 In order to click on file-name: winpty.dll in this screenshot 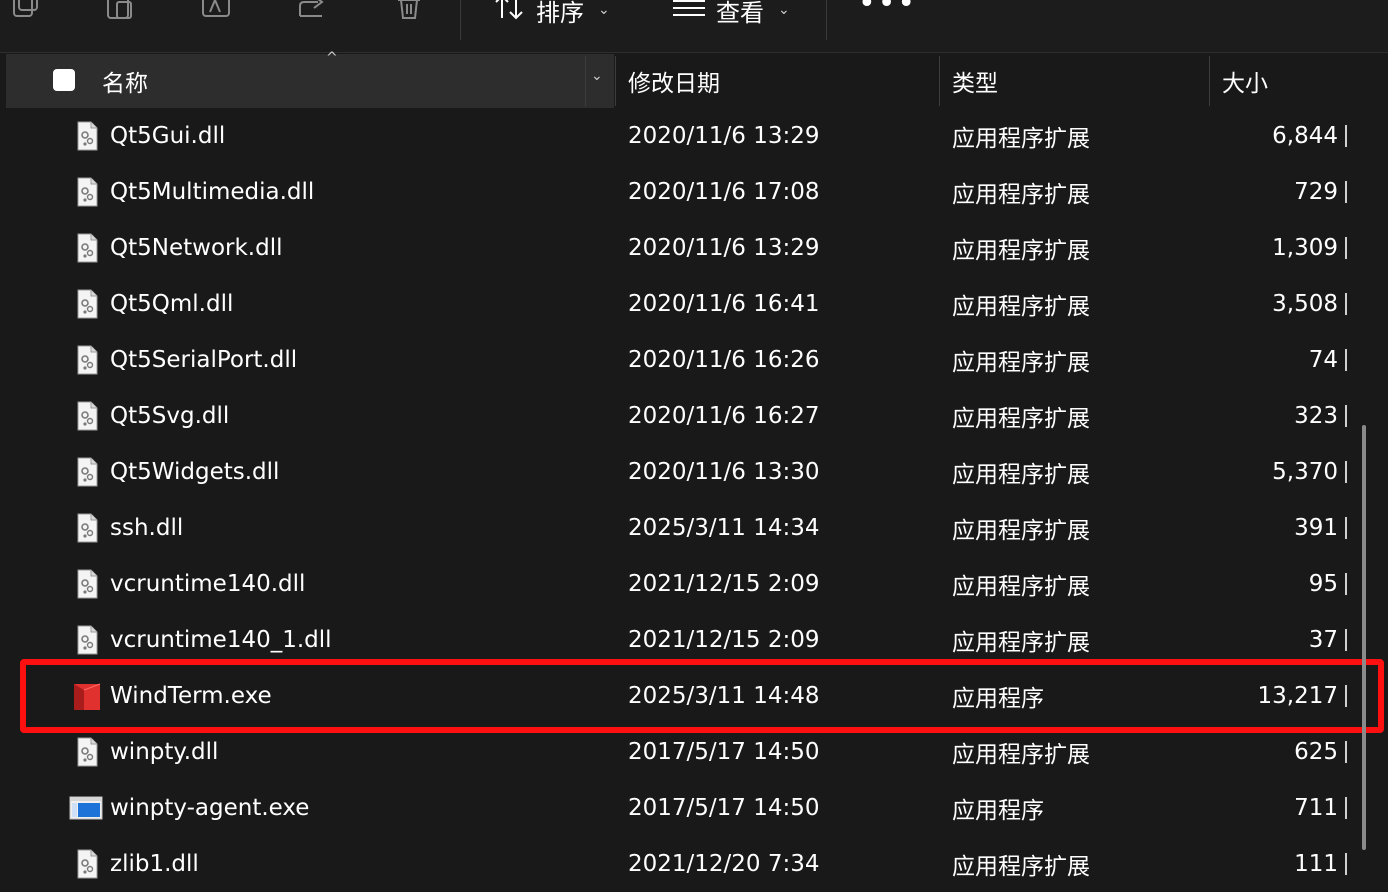, I will do `click(164, 752)`.